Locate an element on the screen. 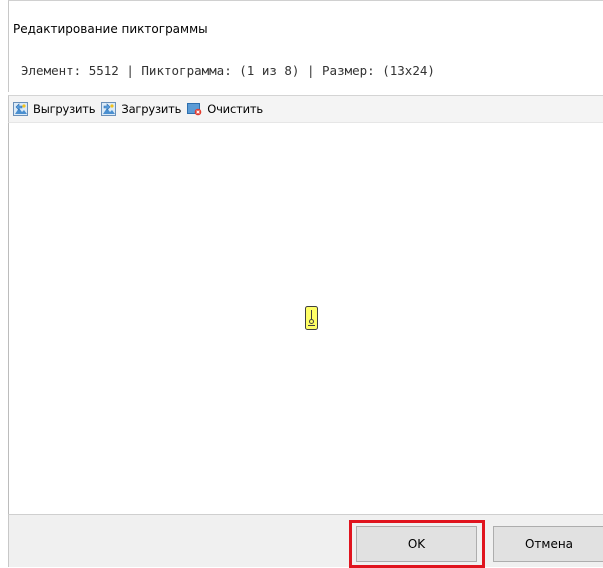 The width and height of the screenshot is (603, 568). clear-button-label: Очистить is located at coordinates (235, 109).